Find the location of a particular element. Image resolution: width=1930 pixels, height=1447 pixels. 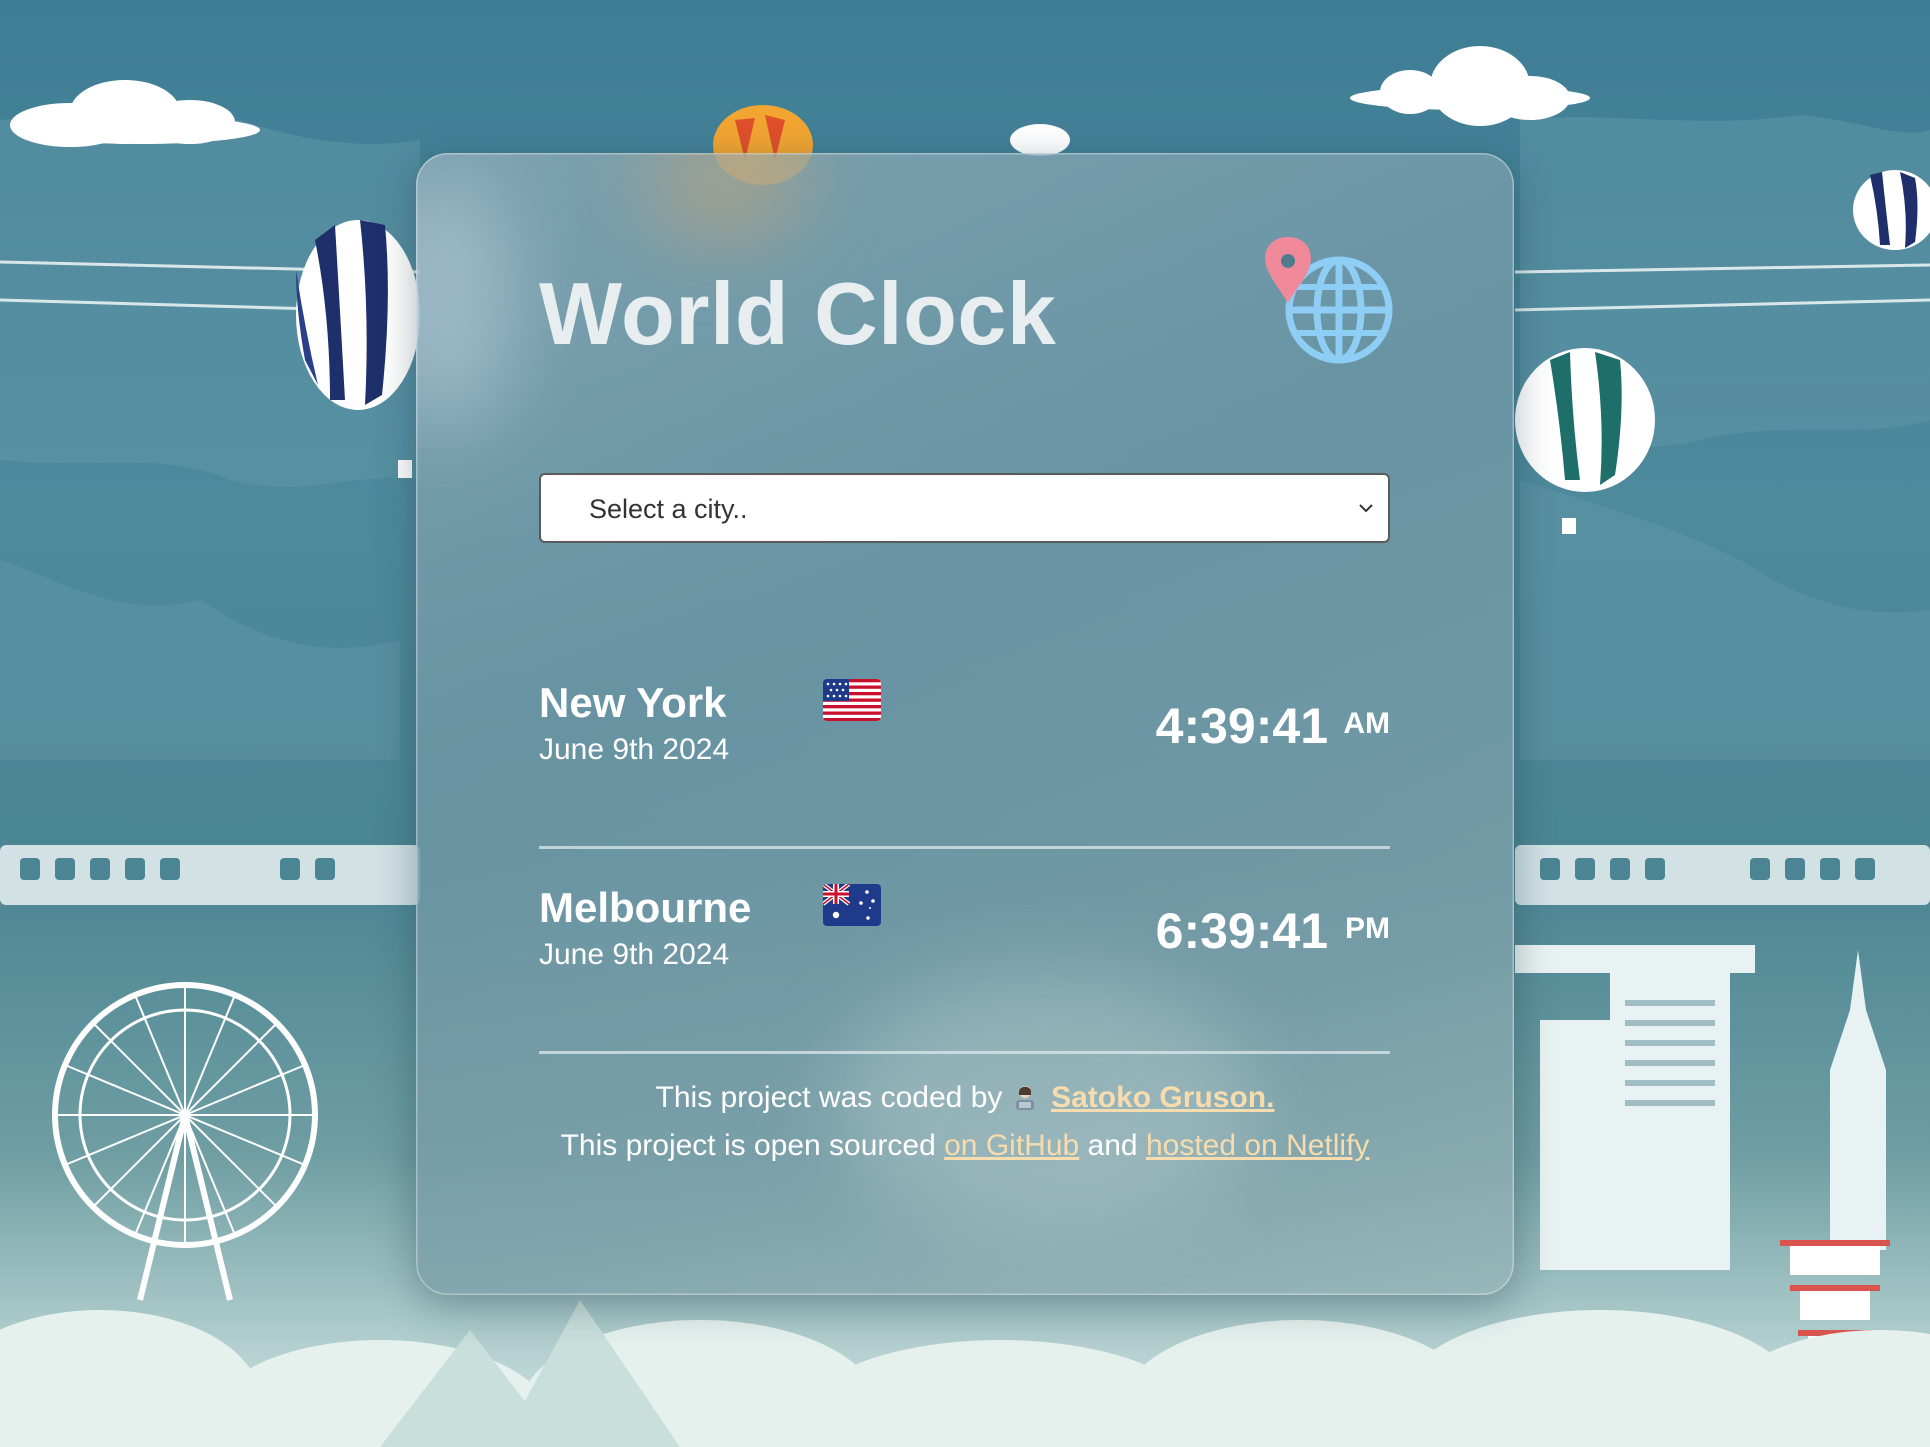

page-title: World Clock is located at coordinates (798, 313).